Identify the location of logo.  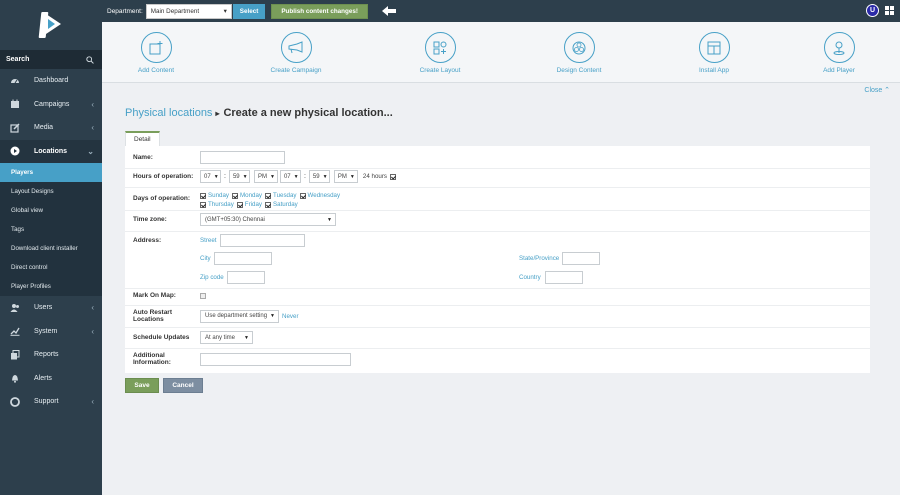
(51, 25).